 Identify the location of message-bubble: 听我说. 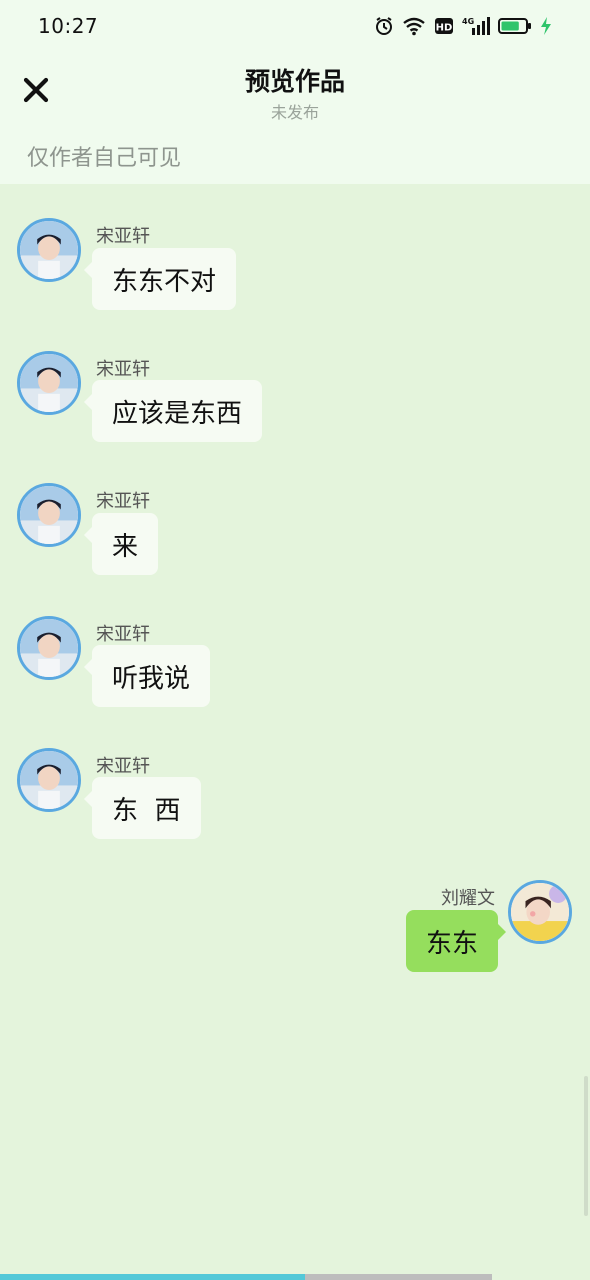
(147, 676).